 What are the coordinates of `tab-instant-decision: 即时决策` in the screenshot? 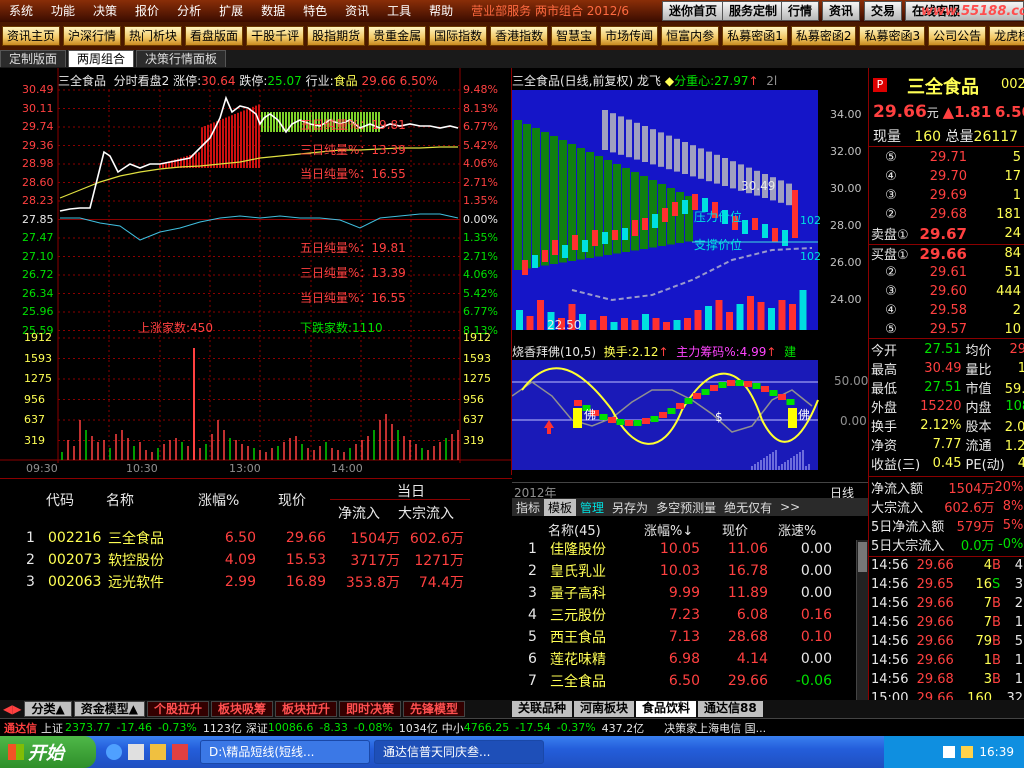 It's located at (369, 709).